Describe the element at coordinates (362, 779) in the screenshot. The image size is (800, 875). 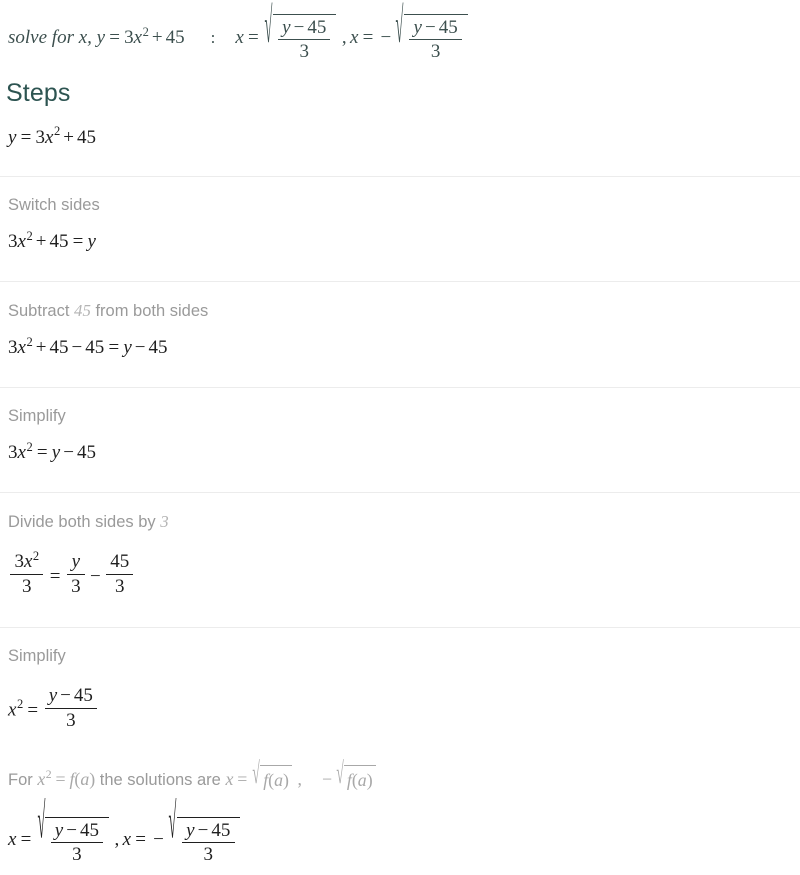
I see `note-fn-arg-3: a` at that location.